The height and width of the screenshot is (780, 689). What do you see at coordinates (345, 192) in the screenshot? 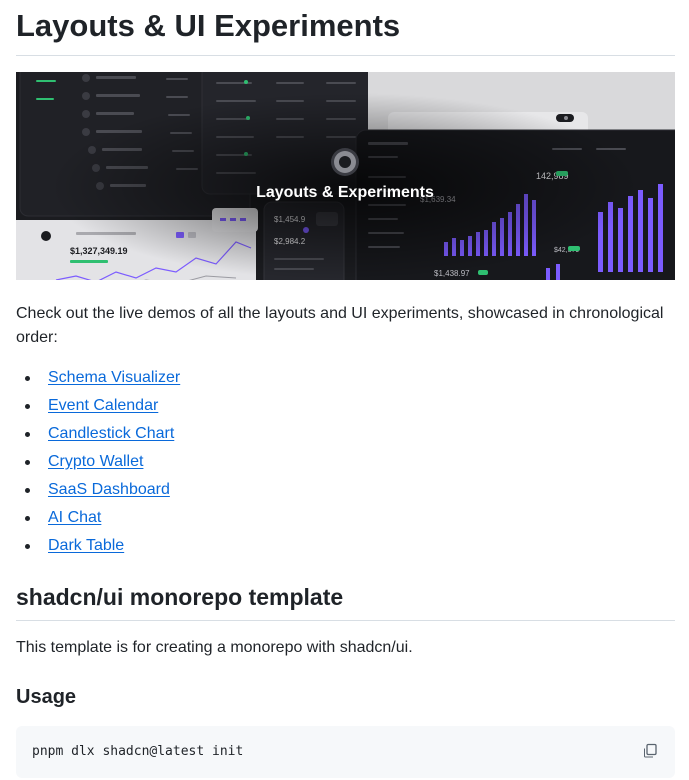
I see `svg-text: Layouts & Experiments` at bounding box center [345, 192].